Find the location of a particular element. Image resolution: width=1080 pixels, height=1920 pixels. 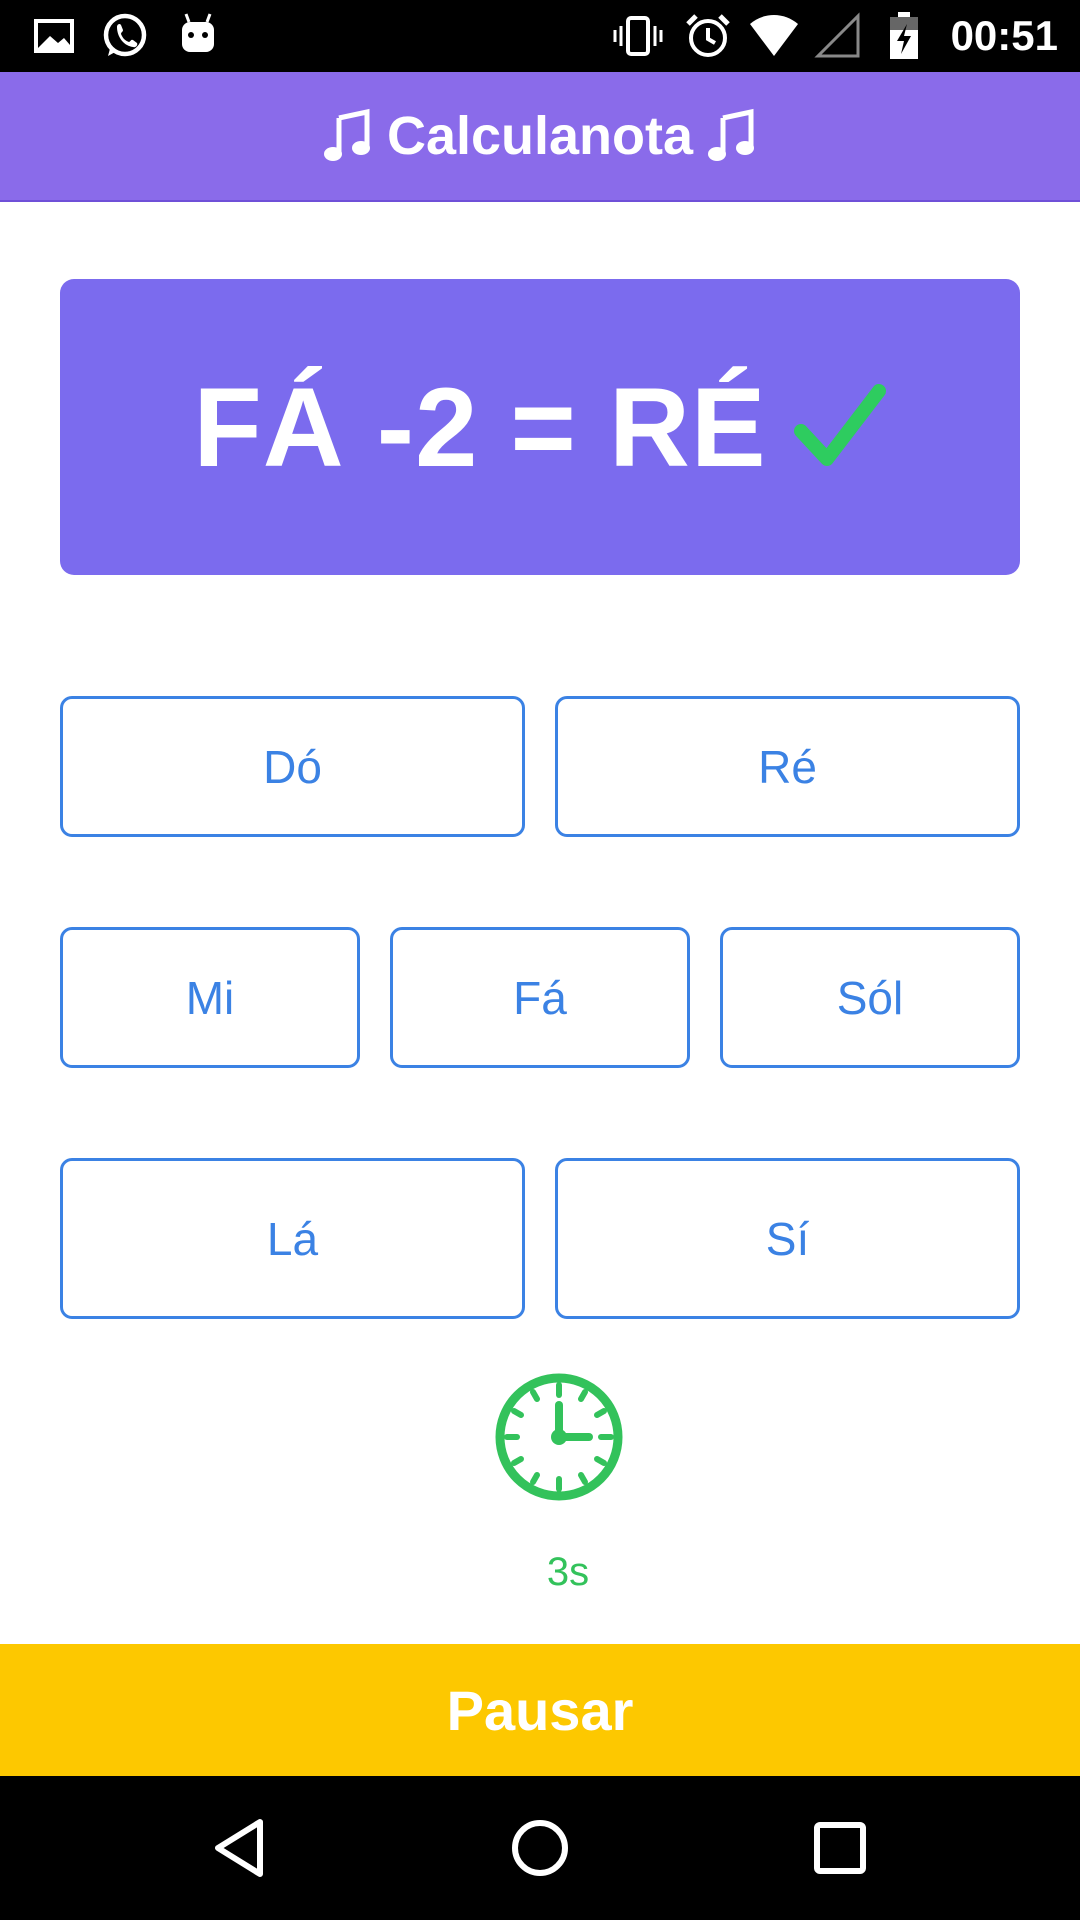

note-button-re: Ré is located at coordinates (787, 766).